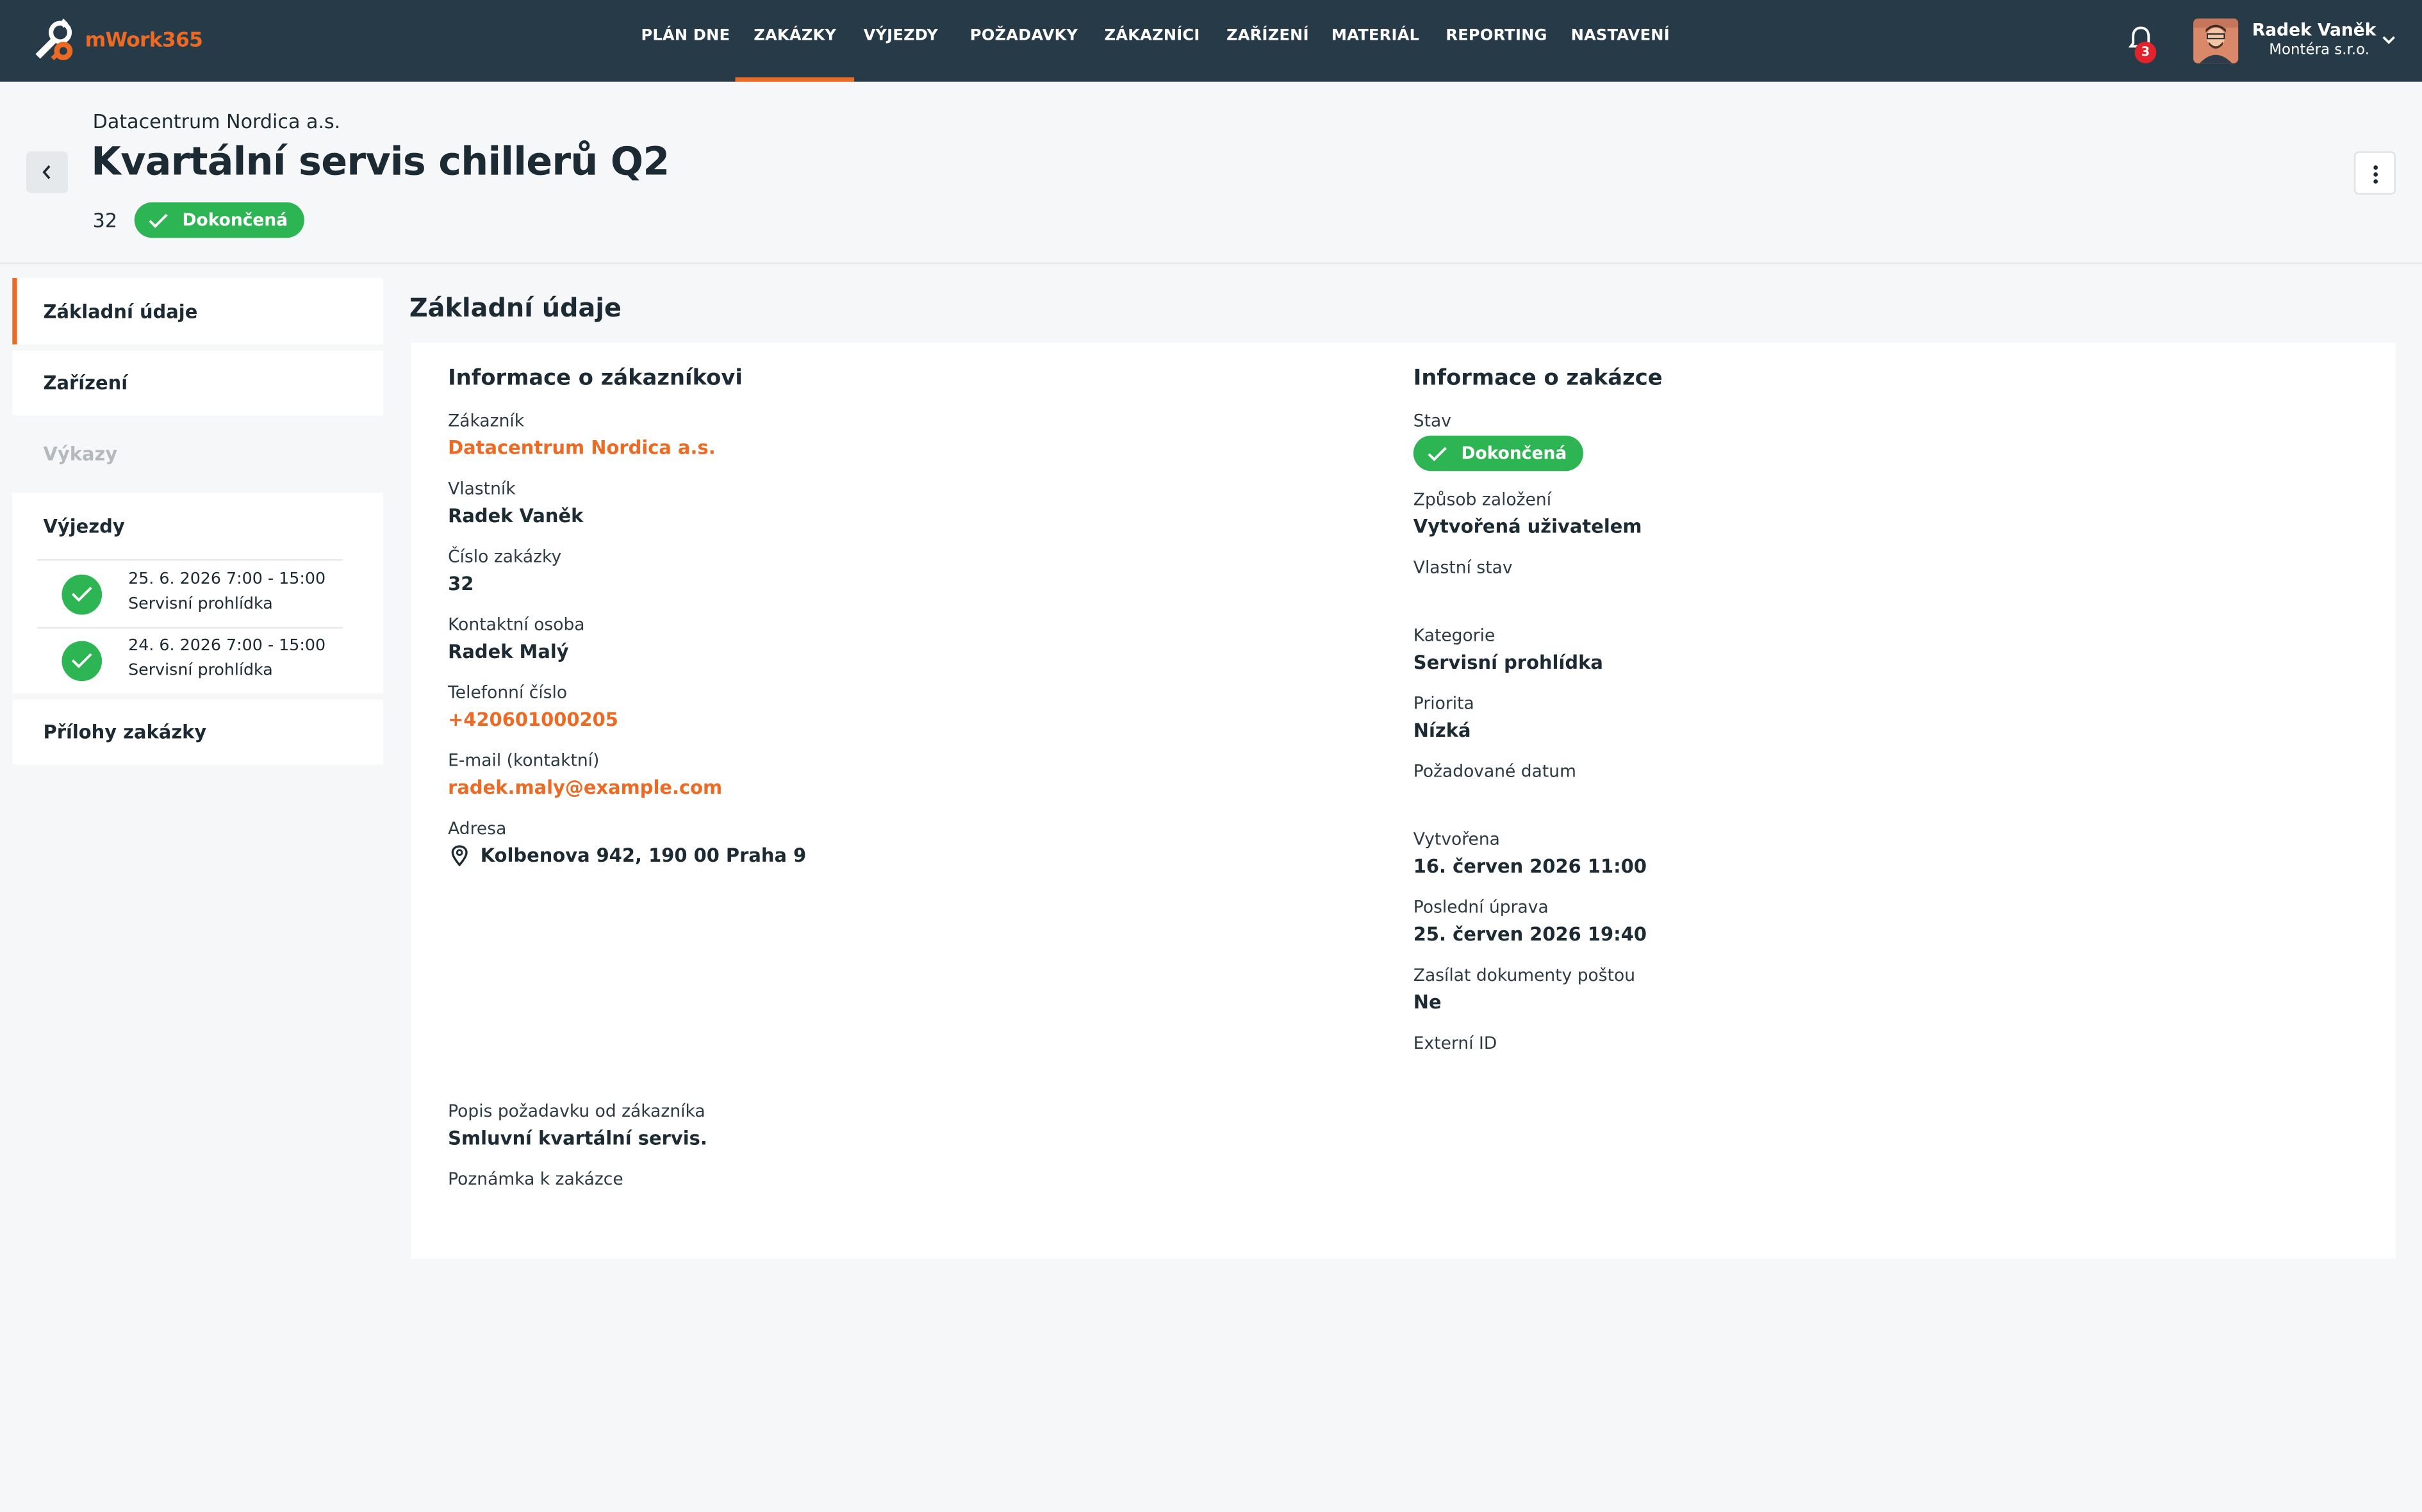 This screenshot has width=2422, height=1512. What do you see at coordinates (85, 383) in the screenshot?
I see `sidebar-item-label: Zařízení` at bounding box center [85, 383].